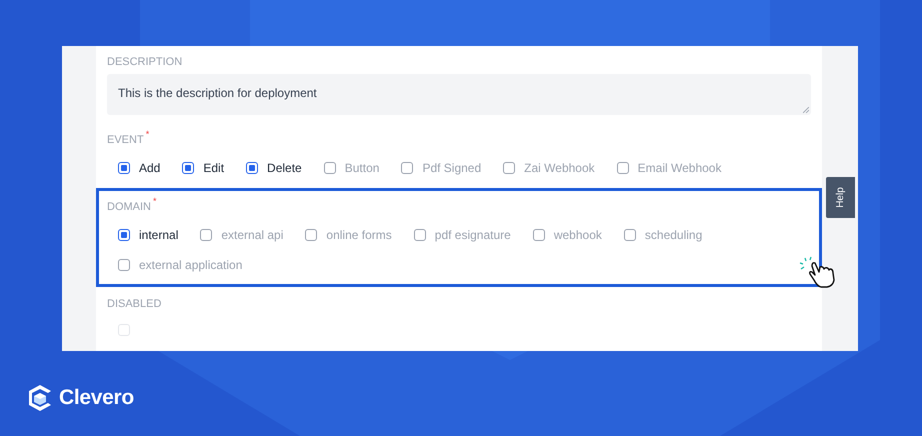 The image size is (922, 436). What do you see at coordinates (352, 168) in the screenshot?
I see `checkbox-option: Button` at bounding box center [352, 168].